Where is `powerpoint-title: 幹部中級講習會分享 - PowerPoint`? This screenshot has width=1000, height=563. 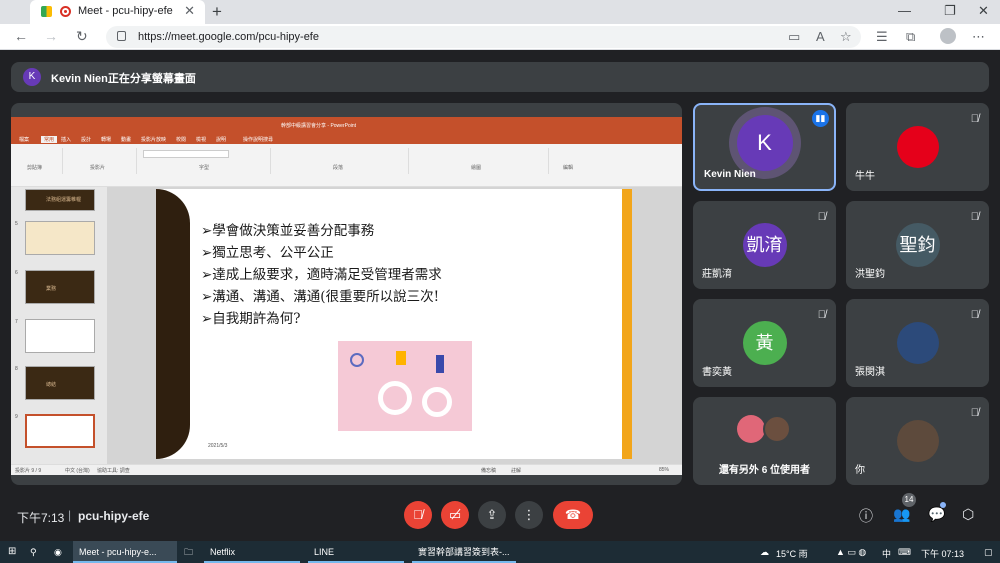
powerpoint-title: 幹部中級講習會分享 - PowerPoint is located at coordinates (319, 126).